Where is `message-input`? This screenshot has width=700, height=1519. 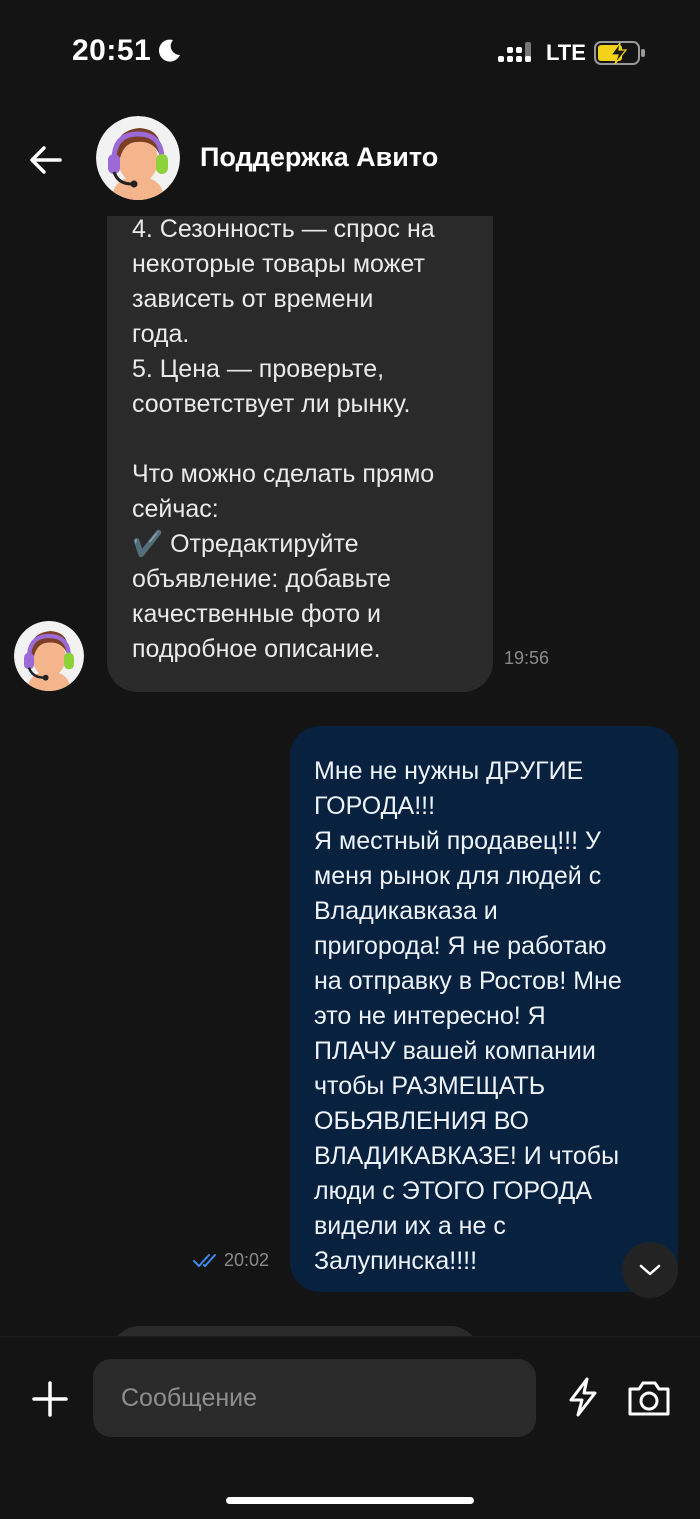
message-input is located at coordinates (314, 1398).